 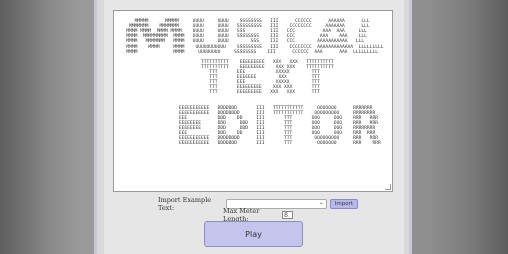 What do you see at coordinates (321, 202) in the screenshot?
I see `chevron-down-icon: ⌄` at bounding box center [321, 202].